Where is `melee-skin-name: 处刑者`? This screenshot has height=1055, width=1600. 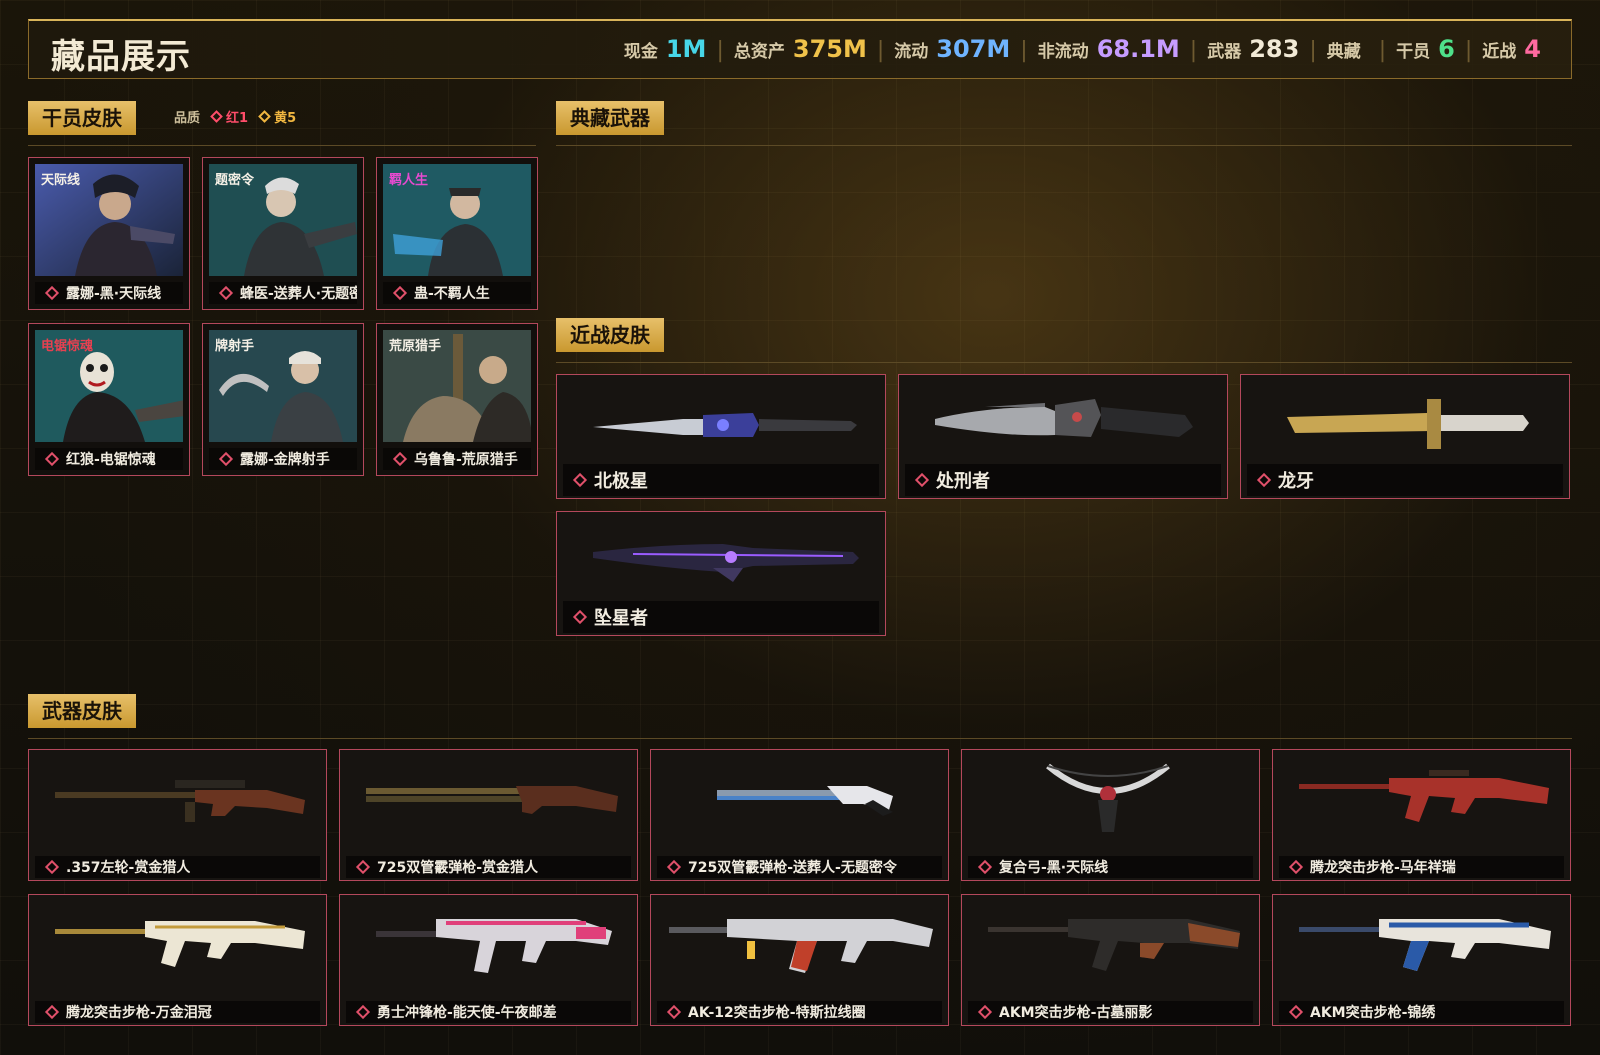 melee-skin-name: 处刑者 is located at coordinates (963, 481).